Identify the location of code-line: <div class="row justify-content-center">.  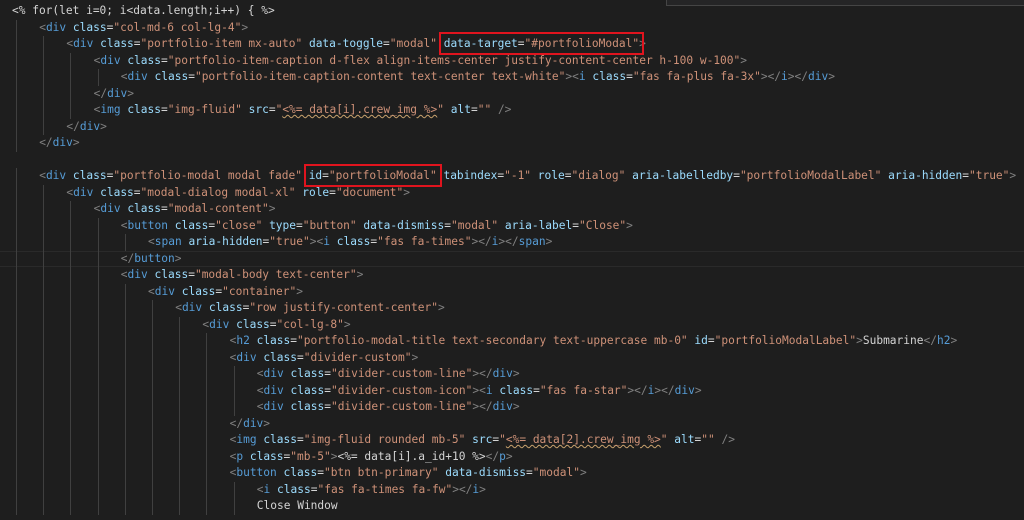
(310, 308).